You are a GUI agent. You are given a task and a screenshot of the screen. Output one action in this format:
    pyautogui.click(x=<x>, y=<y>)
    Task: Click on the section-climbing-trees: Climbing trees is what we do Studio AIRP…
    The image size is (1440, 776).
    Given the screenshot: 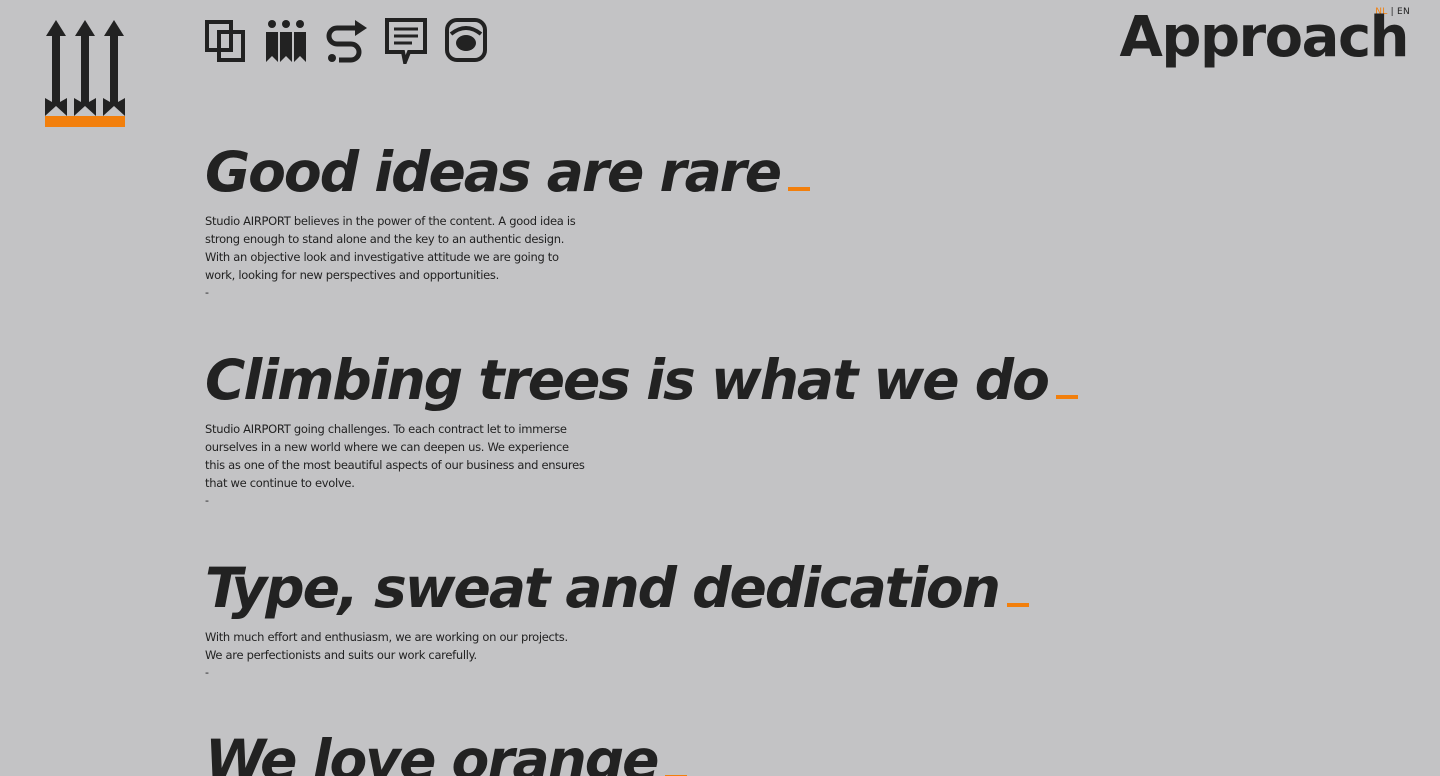 What is the action you would take?
    pyautogui.click(x=705, y=428)
    